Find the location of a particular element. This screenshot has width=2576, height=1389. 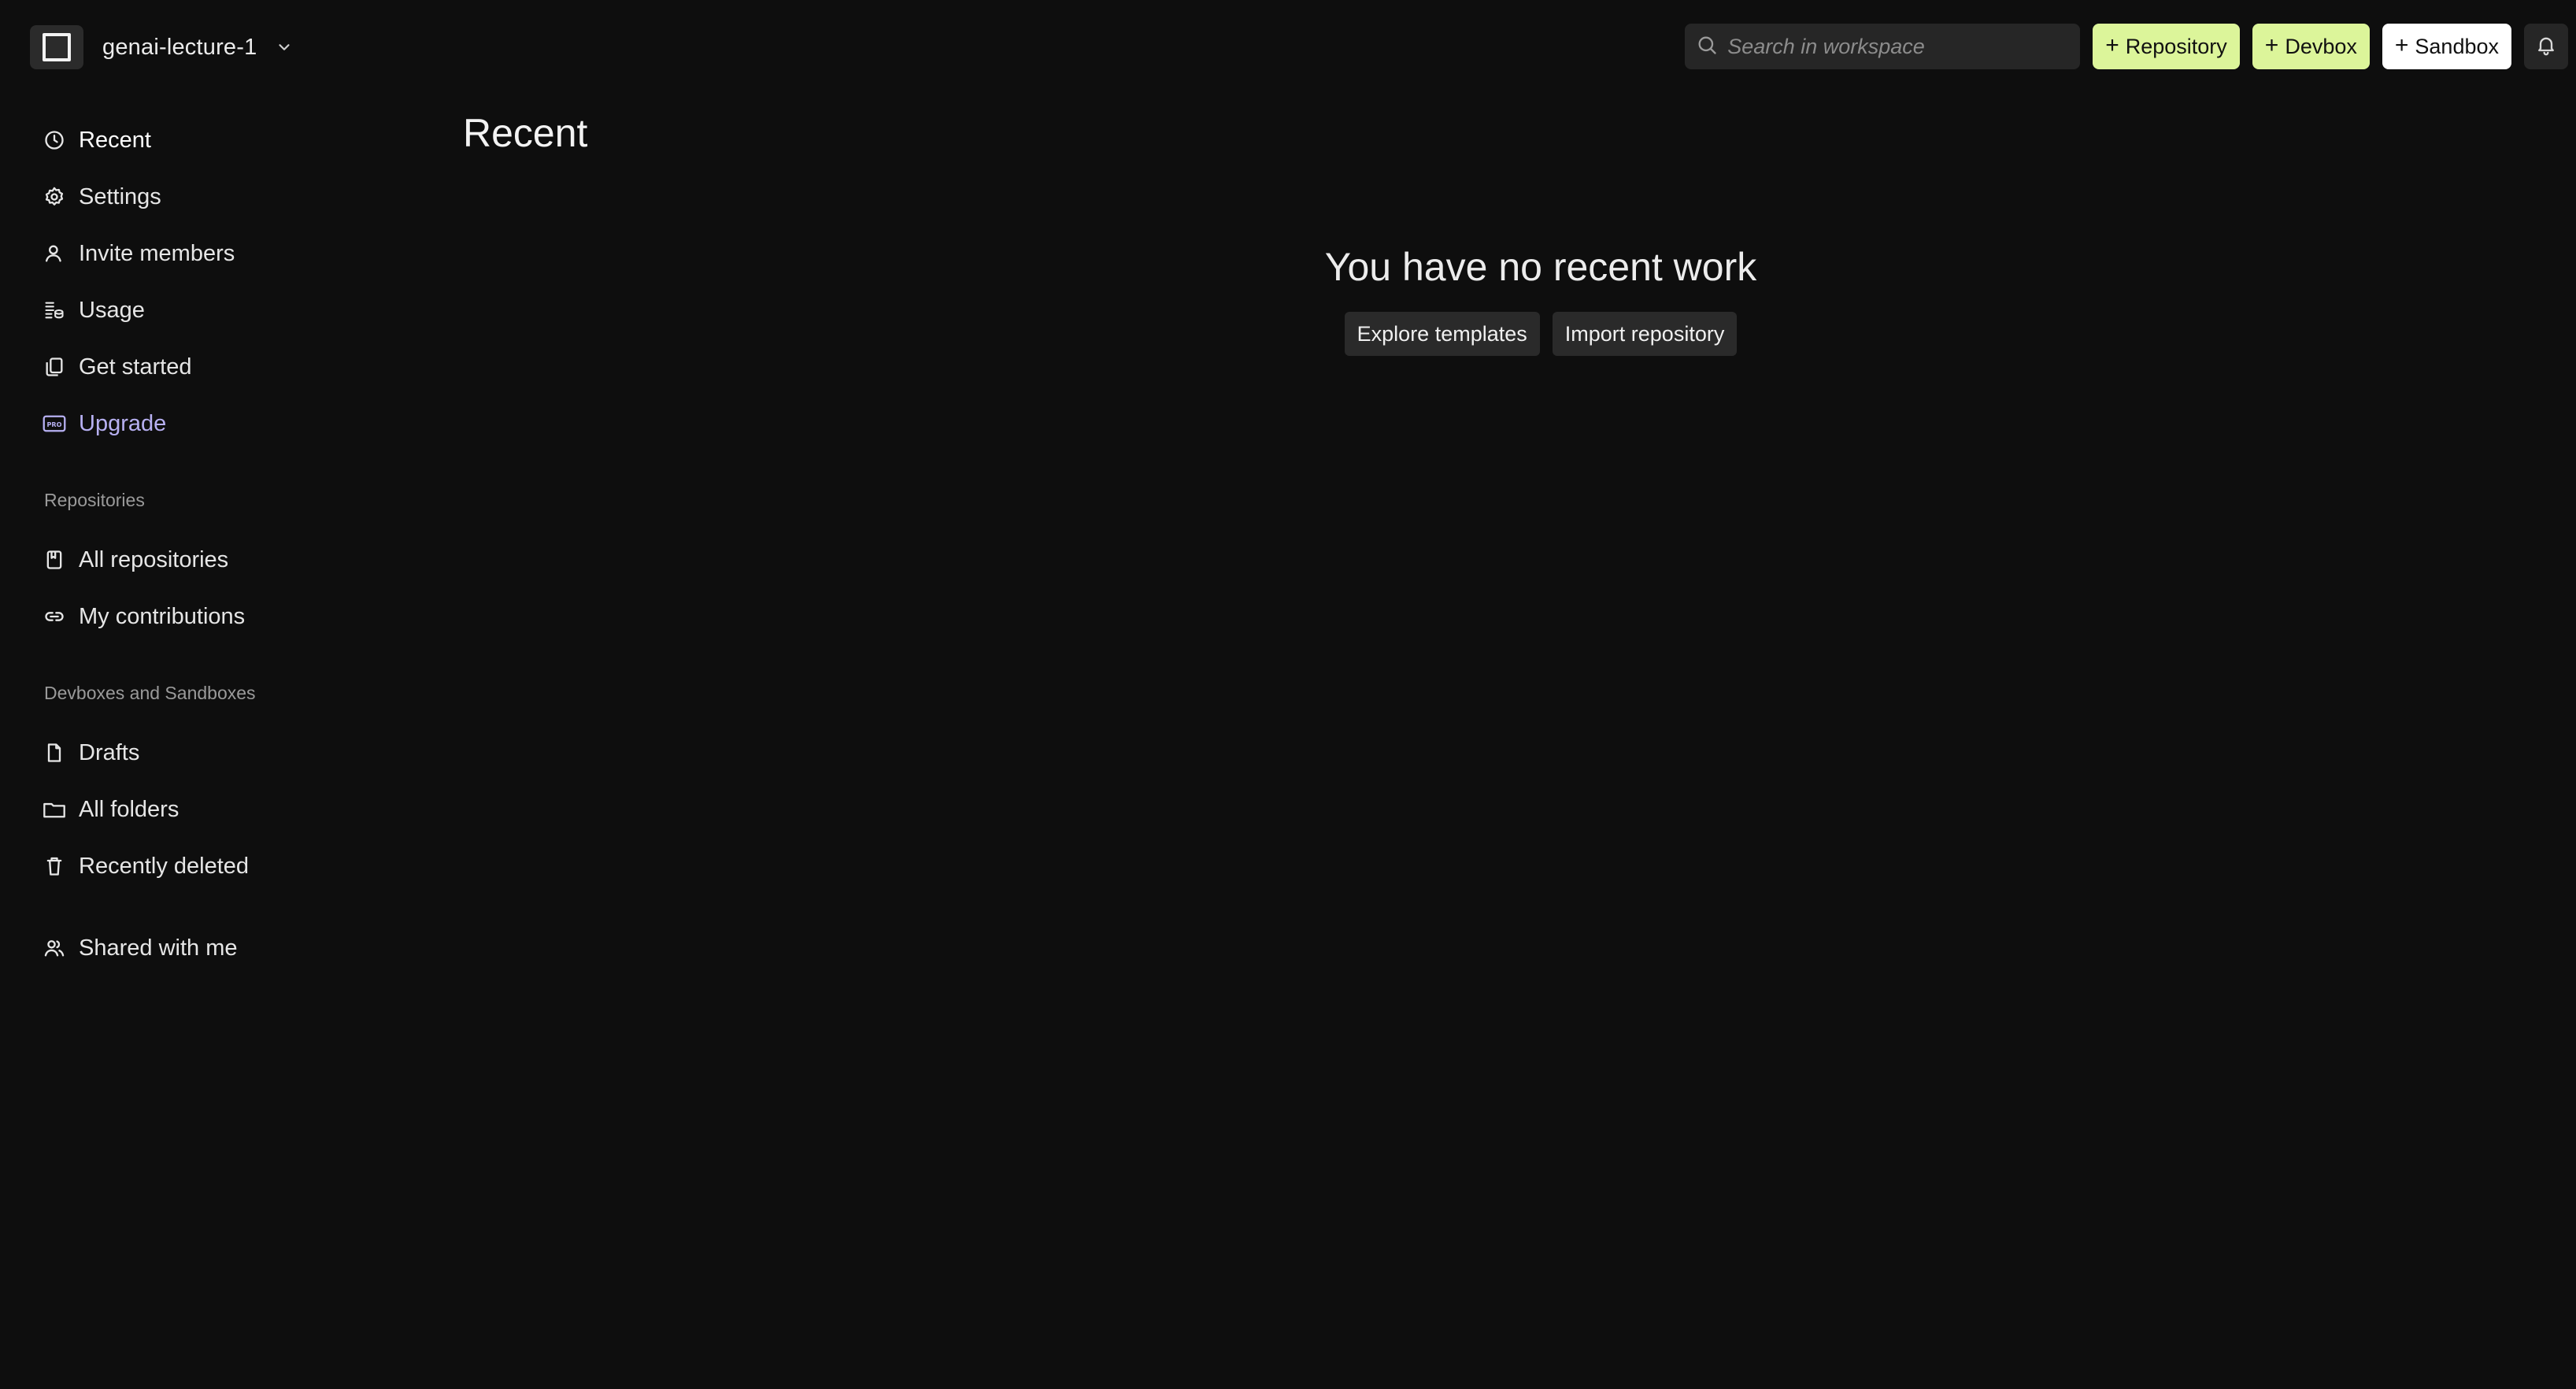

search-icon is located at coordinates (1707, 47).